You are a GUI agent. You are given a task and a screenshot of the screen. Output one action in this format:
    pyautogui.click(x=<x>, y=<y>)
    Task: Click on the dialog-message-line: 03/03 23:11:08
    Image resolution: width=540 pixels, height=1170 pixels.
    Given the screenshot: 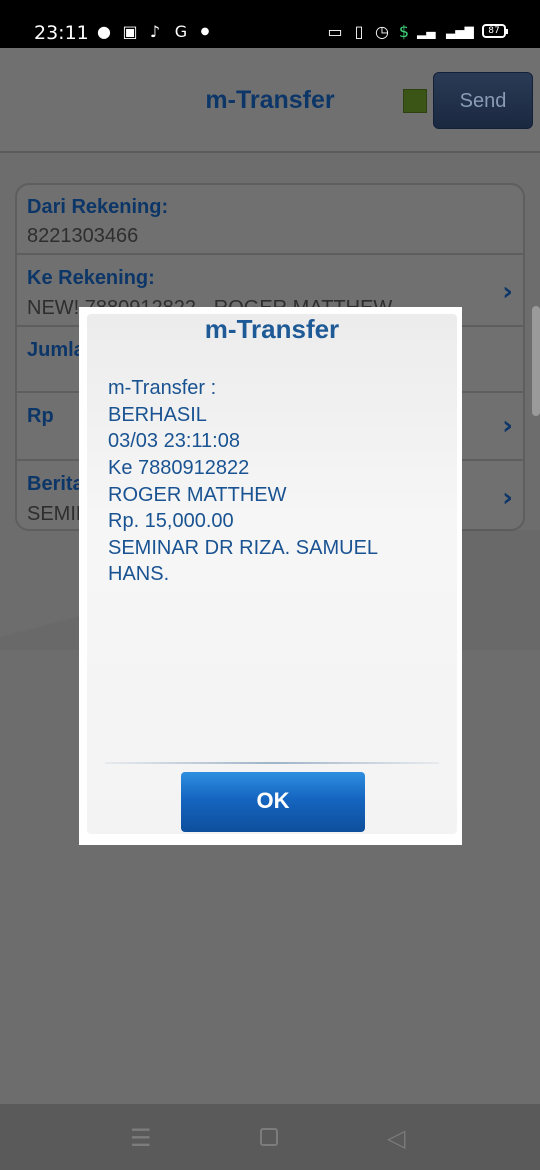 What is the action you would take?
    pyautogui.click(x=174, y=441)
    